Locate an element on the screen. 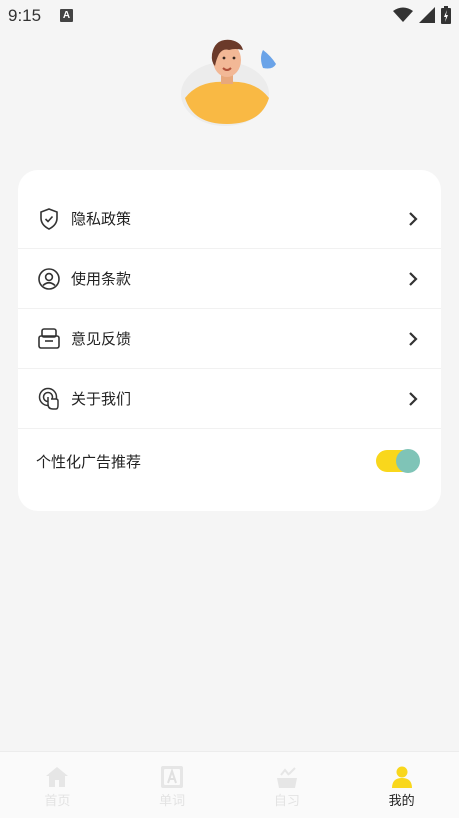 This screenshot has height=818, width=459. menu-item-label: 意见反馈 is located at coordinates (101, 339).